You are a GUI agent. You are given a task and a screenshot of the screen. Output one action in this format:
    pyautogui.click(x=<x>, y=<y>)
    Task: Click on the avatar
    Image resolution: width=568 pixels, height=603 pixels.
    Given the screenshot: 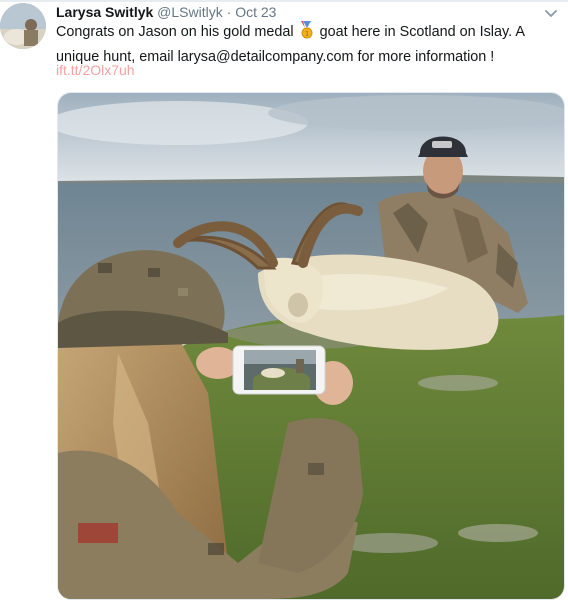 What is the action you would take?
    pyautogui.click(x=23, y=26)
    